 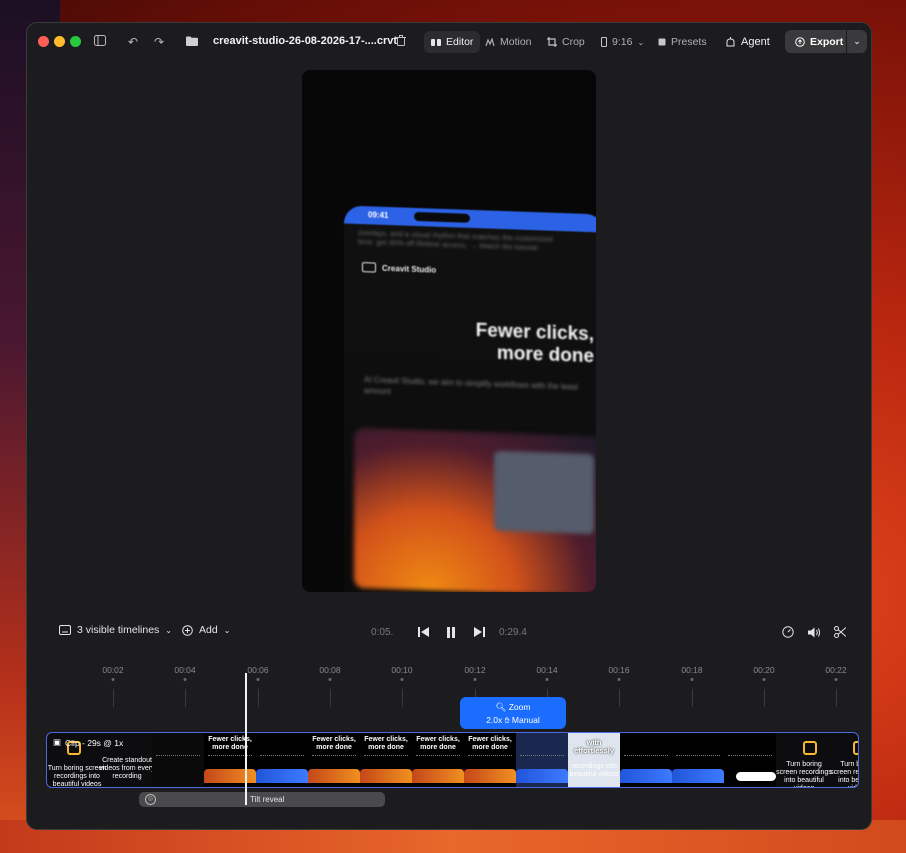 I want to click on tab-motion-label: Motion, so click(x=516, y=42).